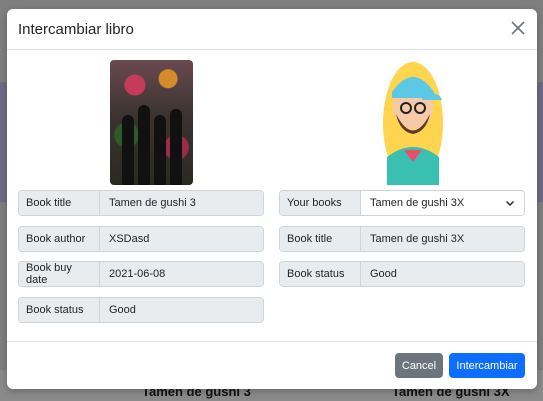 The image size is (543, 401). I want to click on right-book-title-field: Book title Tamen de gushi 3X, so click(402, 239).